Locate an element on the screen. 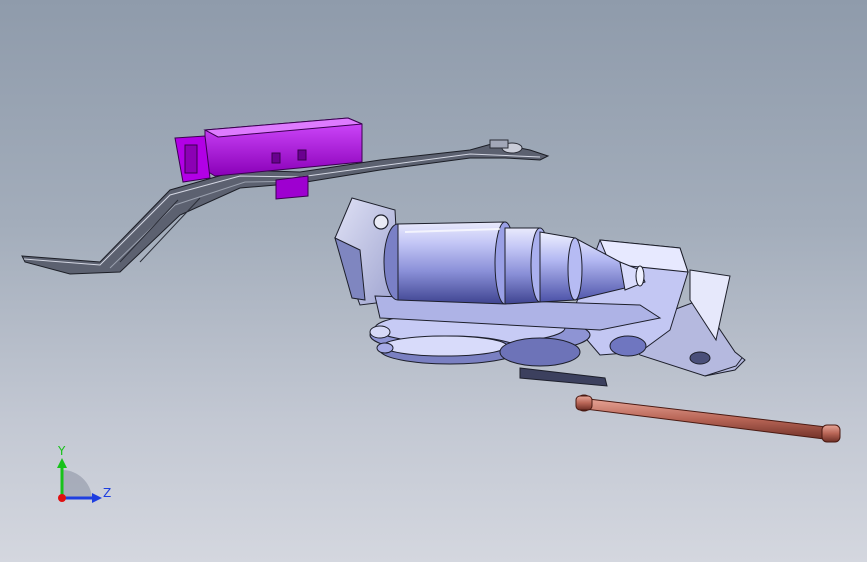 The width and height of the screenshot is (867, 562). z-axis-label: Z is located at coordinates (107, 493).